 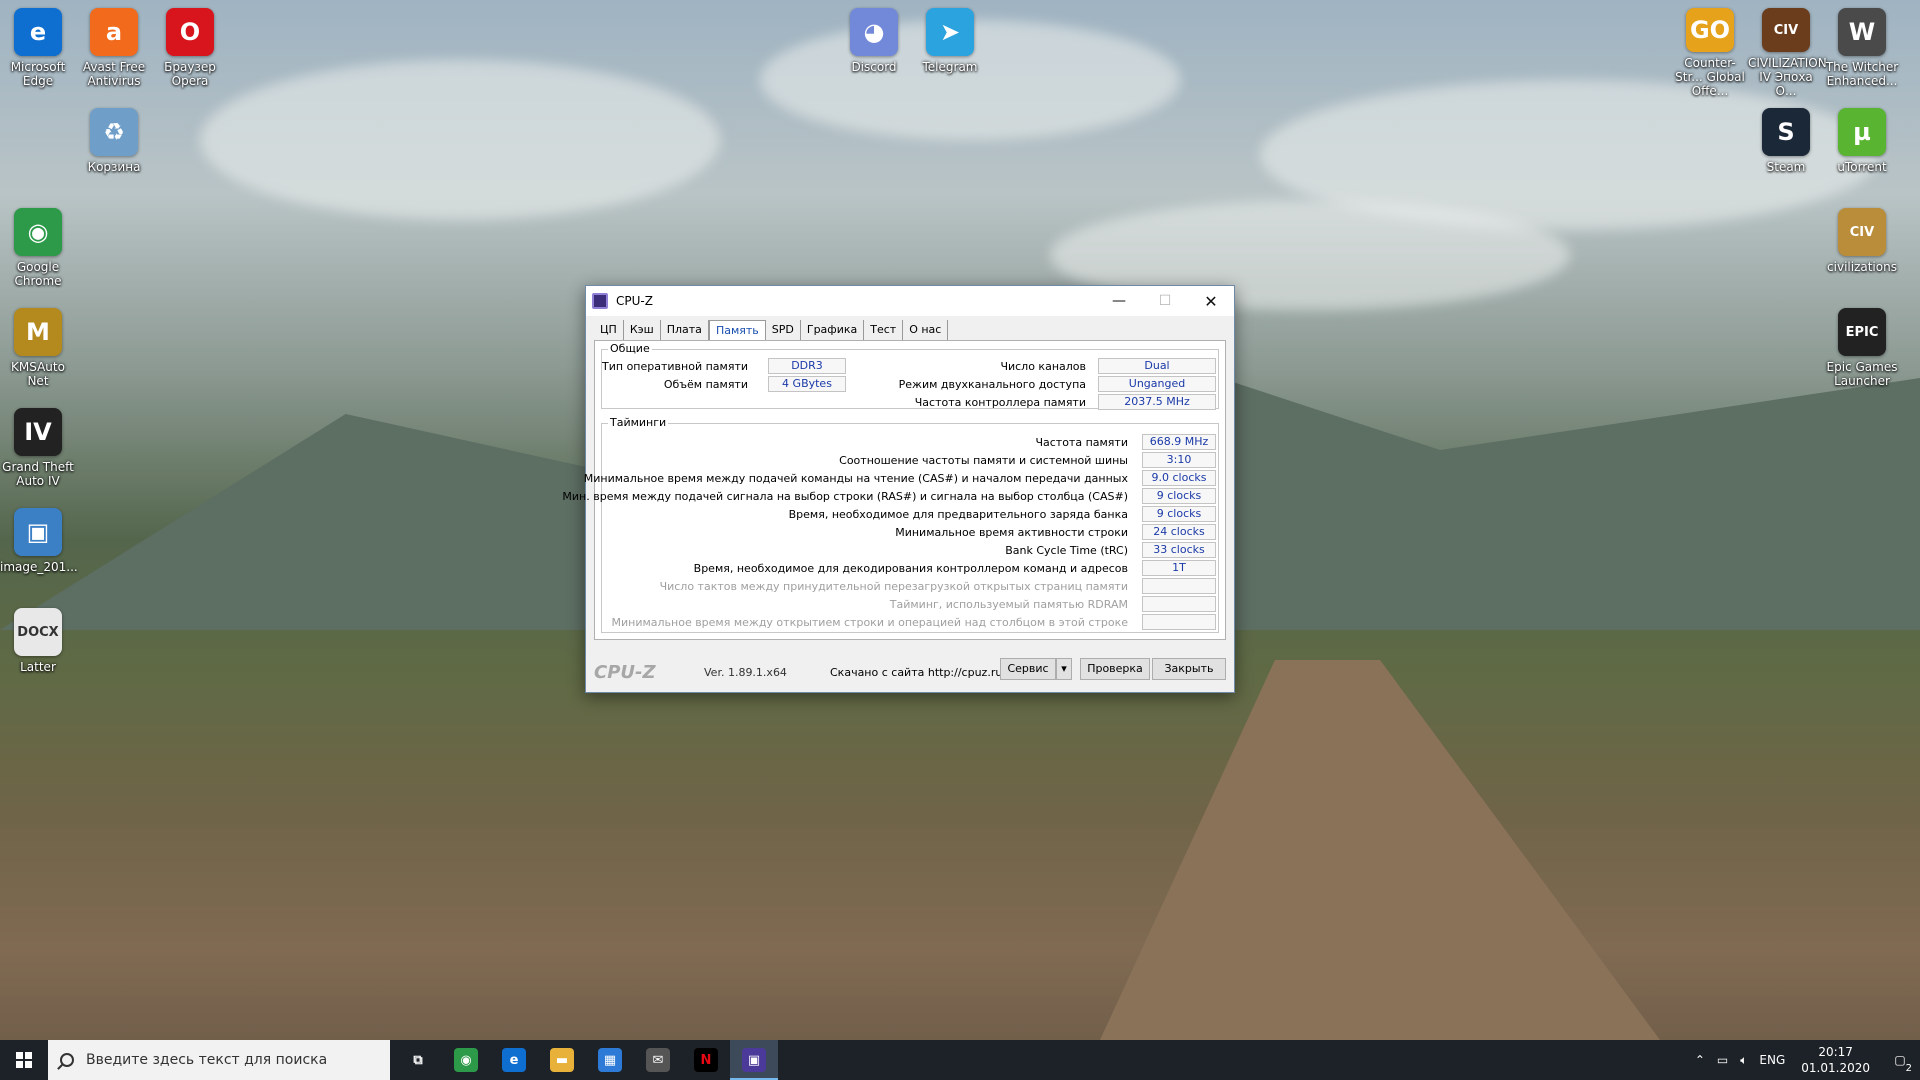 What do you see at coordinates (1043, 366) in the screenshot?
I see `channels-label: Число каналов` at bounding box center [1043, 366].